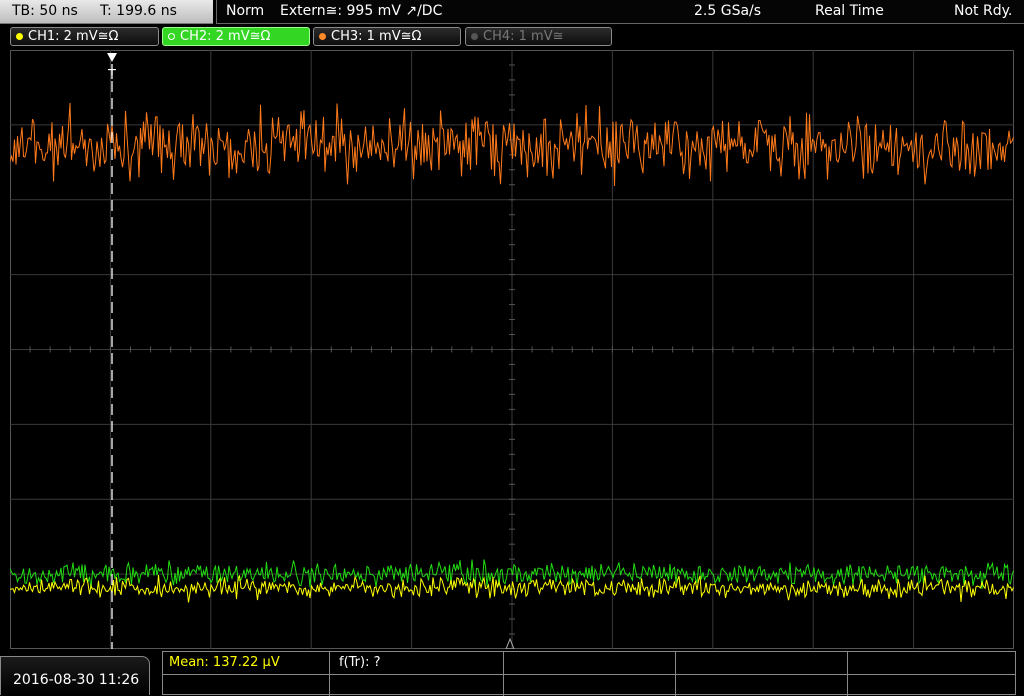 The height and width of the screenshot is (696, 1024). I want to click on acquisition-mode: Real Time, so click(849, 11).